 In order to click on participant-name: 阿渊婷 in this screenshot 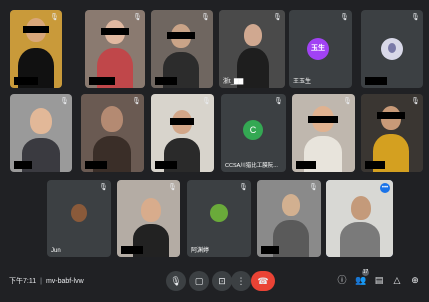, I will do `click(200, 251)`.